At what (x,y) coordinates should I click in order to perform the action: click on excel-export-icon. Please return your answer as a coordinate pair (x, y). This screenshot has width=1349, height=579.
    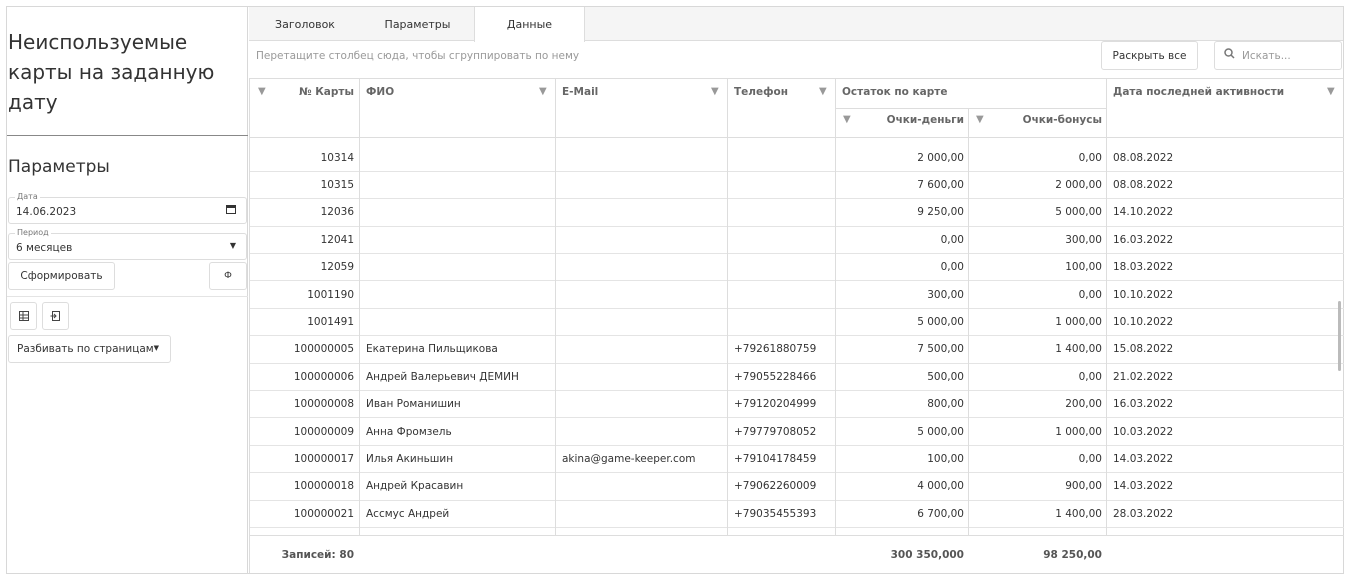
    Looking at the image, I should click on (23, 316).